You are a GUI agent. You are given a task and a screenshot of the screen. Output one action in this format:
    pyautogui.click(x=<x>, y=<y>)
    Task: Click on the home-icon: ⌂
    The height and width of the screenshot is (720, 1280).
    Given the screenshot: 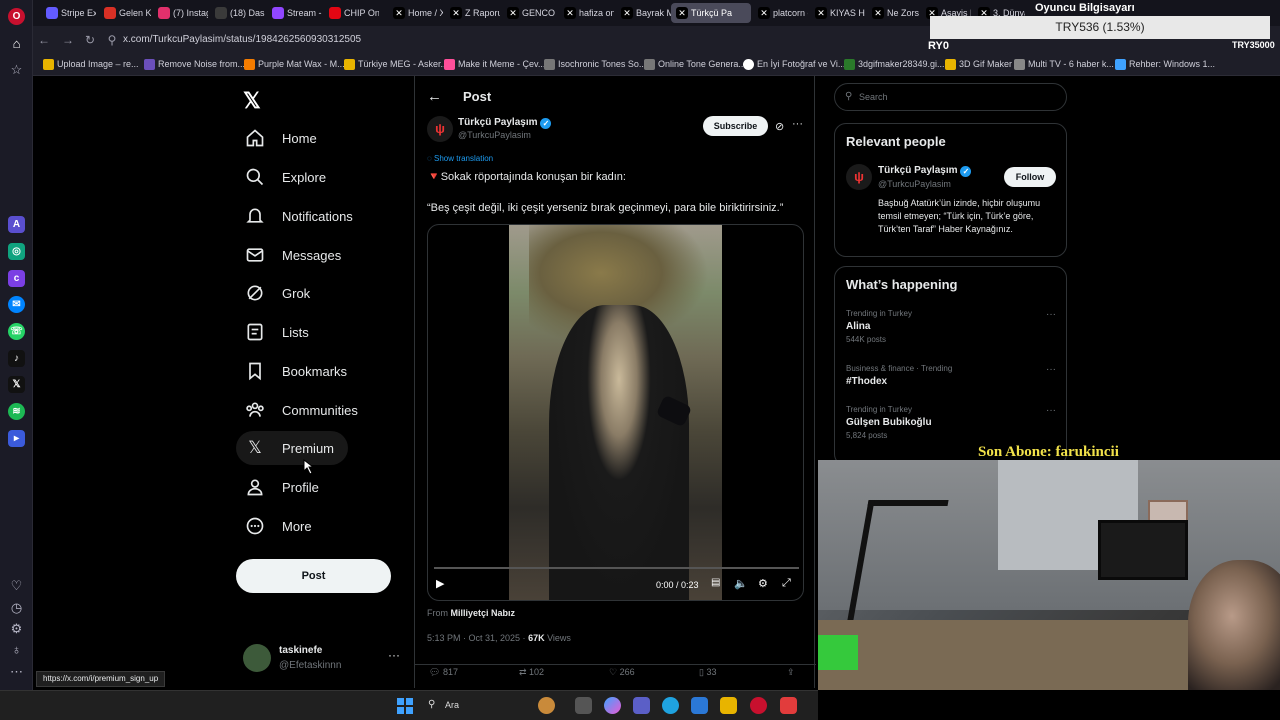 What is the action you would take?
    pyautogui.click(x=16, y=43)
    